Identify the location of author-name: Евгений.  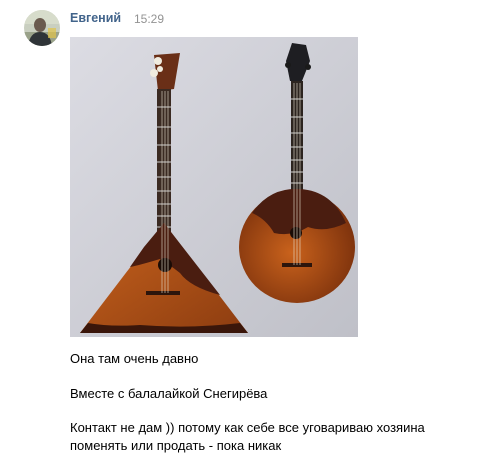
(95, 18).